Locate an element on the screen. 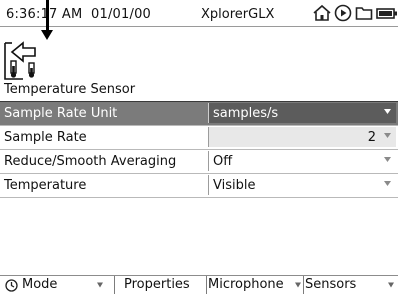  status-icons is located at coordinates (355, 13).